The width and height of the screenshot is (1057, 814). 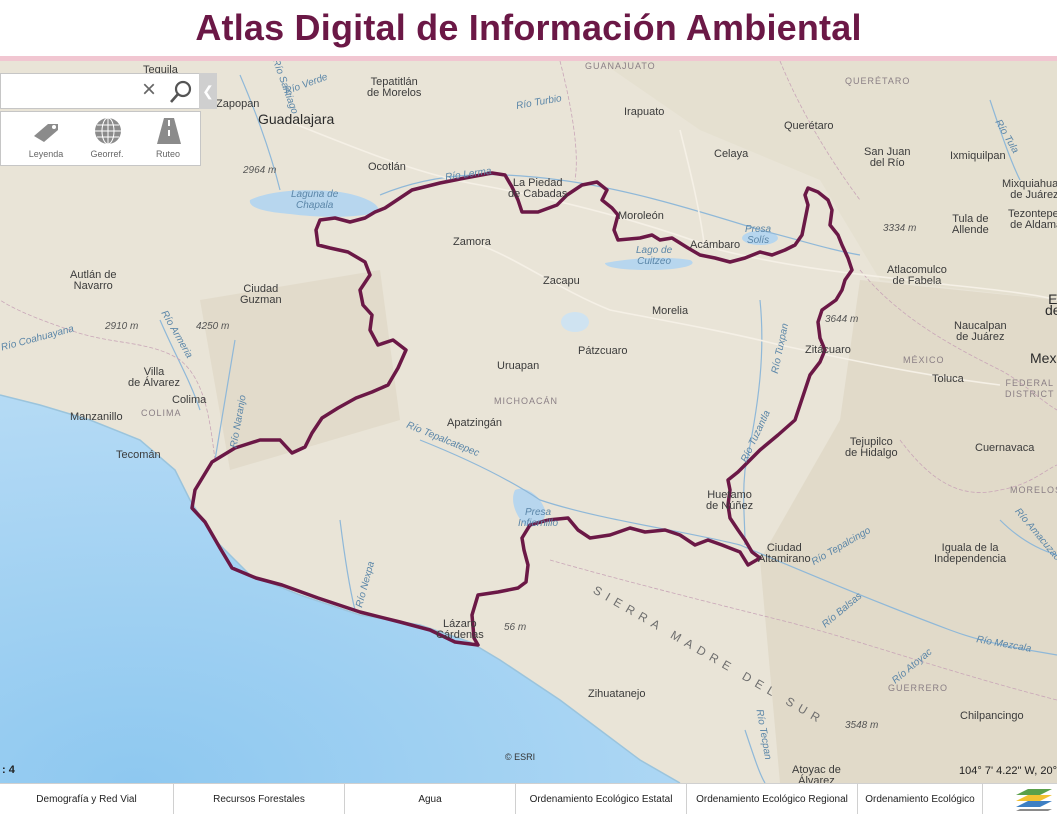 I want to click on city-label: Uruapan, so click(x=518, y=366).